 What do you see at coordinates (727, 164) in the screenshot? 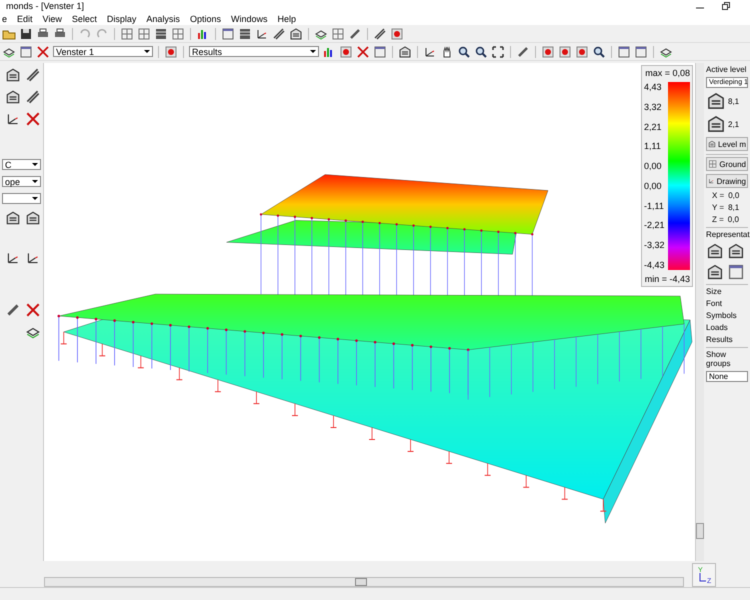
I see `ground-button: Ground` at bounding box center [727, 164].